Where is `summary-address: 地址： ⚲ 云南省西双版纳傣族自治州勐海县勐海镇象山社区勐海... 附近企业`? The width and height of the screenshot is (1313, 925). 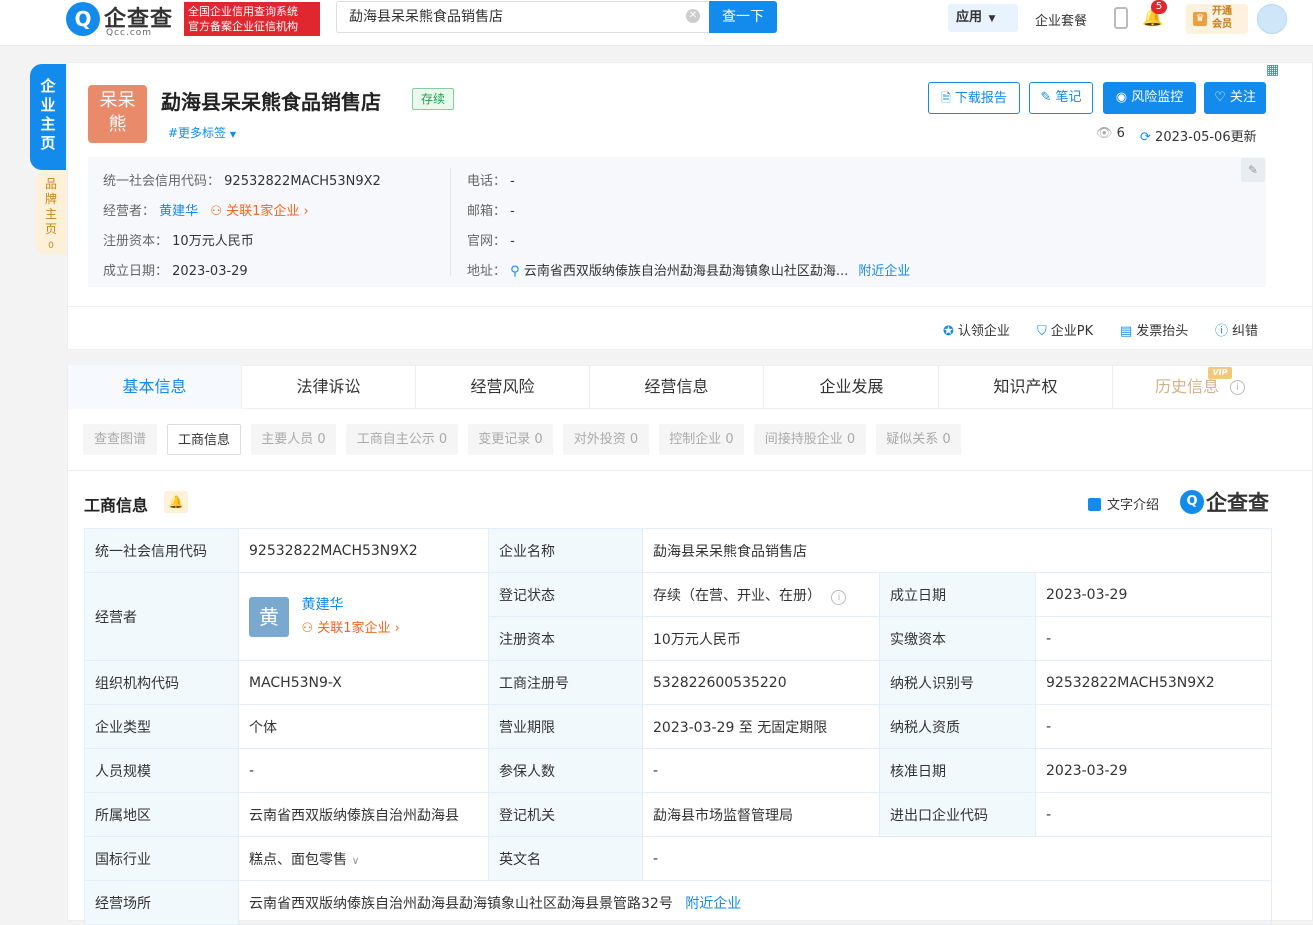 summary-address: 地址： ⚲ 云南省西双版纳傣族自治州勐海县勐海镇象山社区勐海... 附近企业 is located at coordinates (688, 269).